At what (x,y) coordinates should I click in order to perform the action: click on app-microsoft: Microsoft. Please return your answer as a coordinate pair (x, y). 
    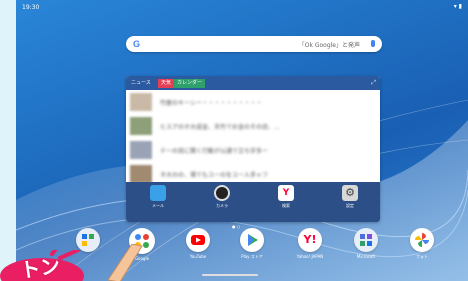
    Looking at the image, I should click on (366, 243).